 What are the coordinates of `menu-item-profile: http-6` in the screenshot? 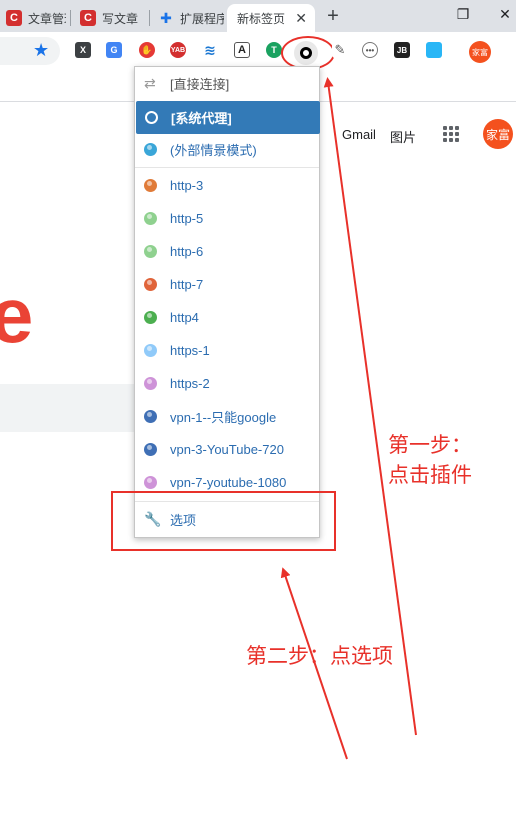 It's located at (227, 251).